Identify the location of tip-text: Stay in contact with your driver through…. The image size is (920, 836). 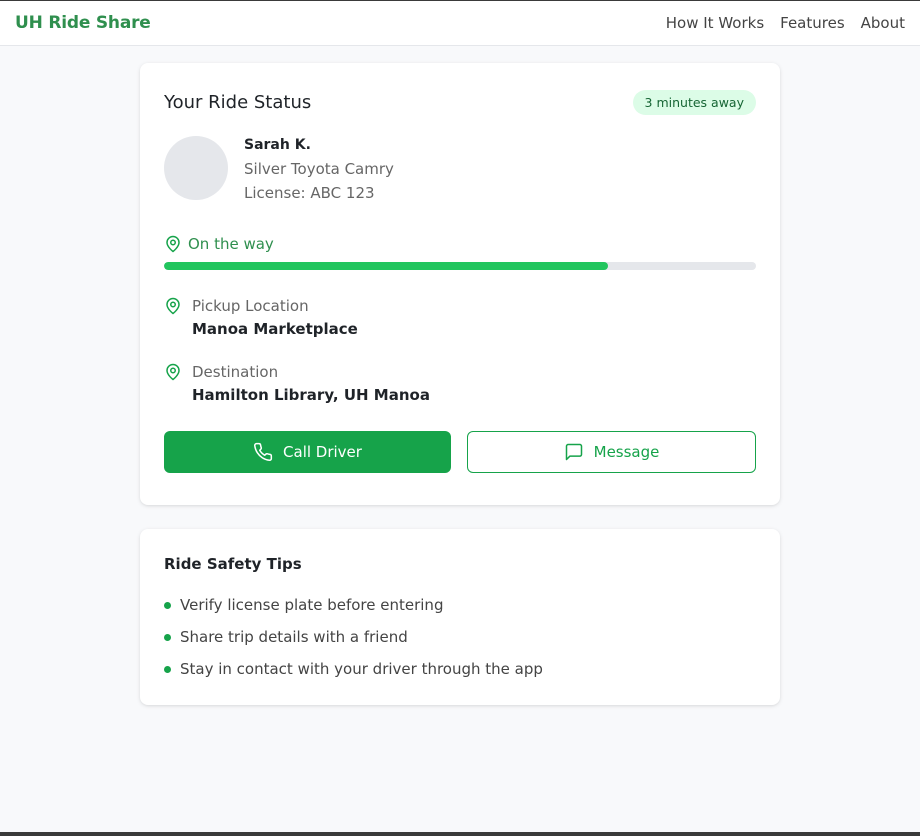
(361, 669).